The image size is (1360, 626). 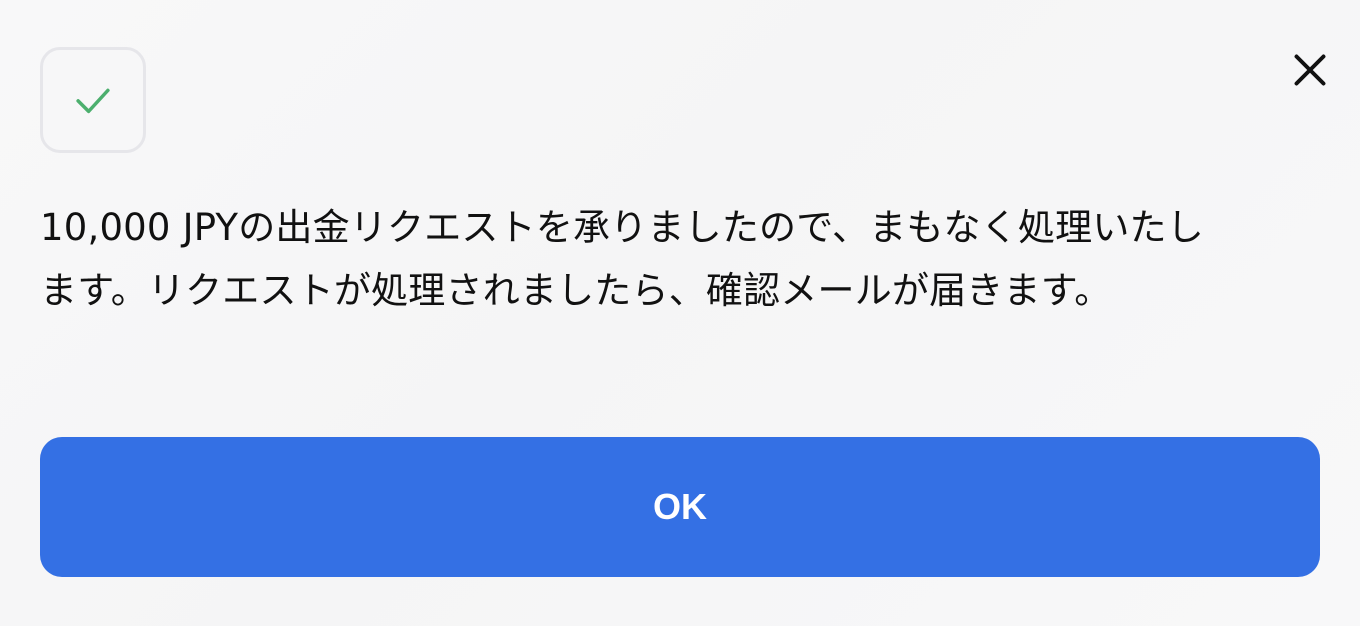 I want to click on message-line-1: 10,000 JPYの出金リクエストを承りましたので、まもなく処理いたし, so click(x=622, y=227).